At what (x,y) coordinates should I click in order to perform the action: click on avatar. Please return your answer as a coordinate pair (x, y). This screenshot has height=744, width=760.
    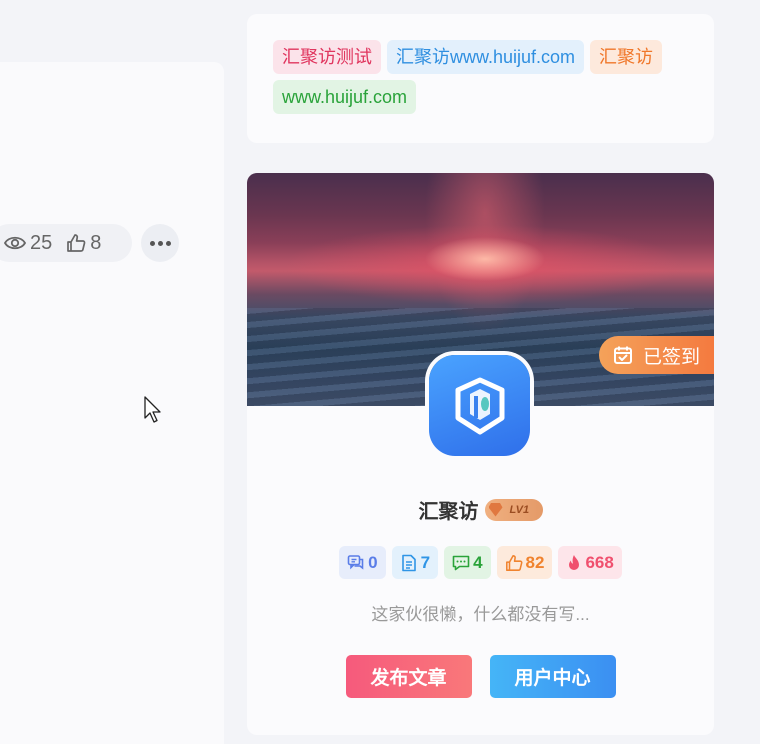
    Looking at the image, I should click on (479, 405).